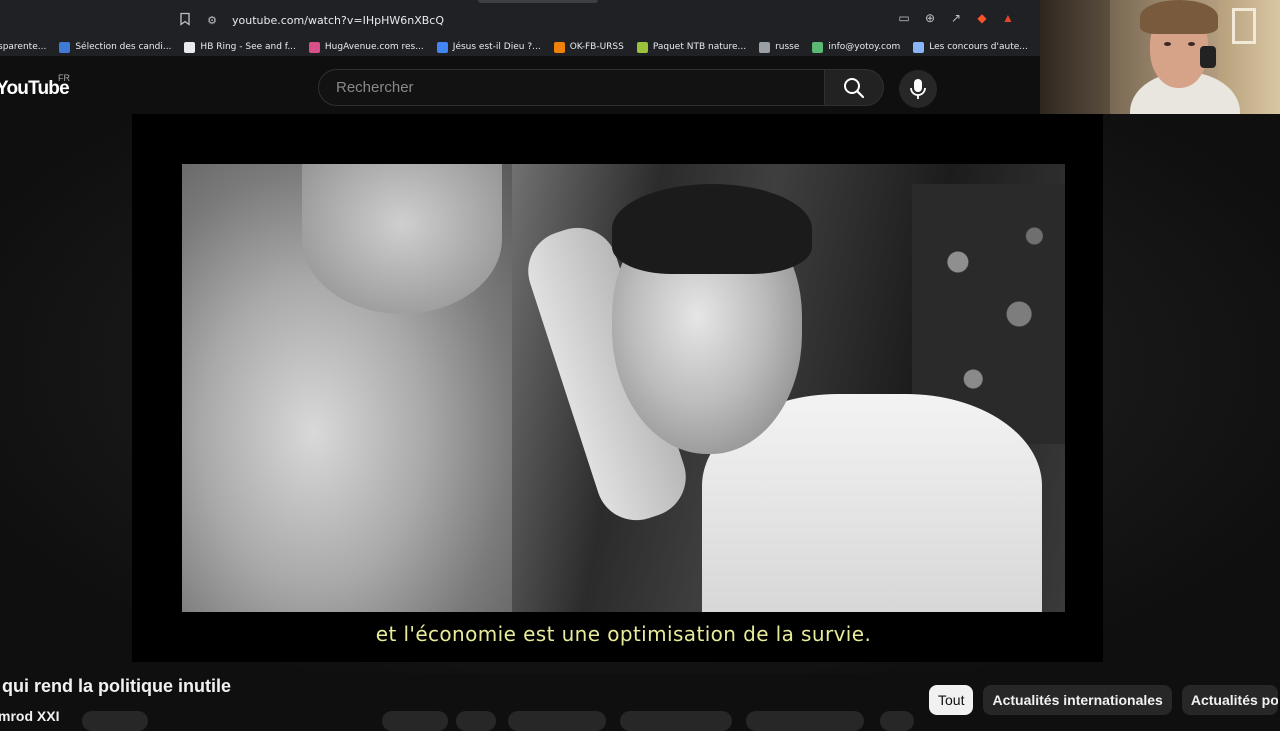  Describe the element at coordinates (116, 686) in the screenshot. I see `video-title: qui rend la politique inutile` at that location.